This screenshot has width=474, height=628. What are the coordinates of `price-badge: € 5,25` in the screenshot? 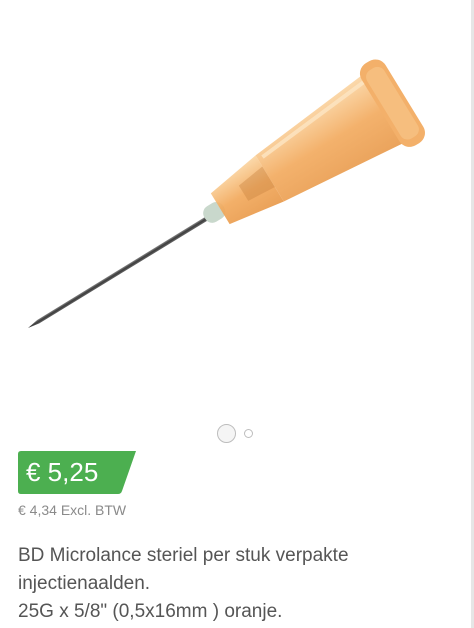 It's located at (77, 472).